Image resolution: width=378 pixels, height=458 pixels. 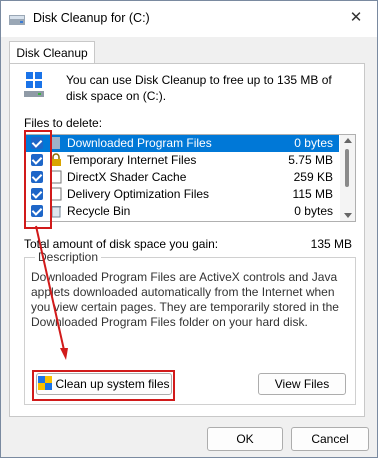 What do you see at coordinates (51, 292) in the screenshot?
I see `annotation-arrow` at bounding box center [51, 292].